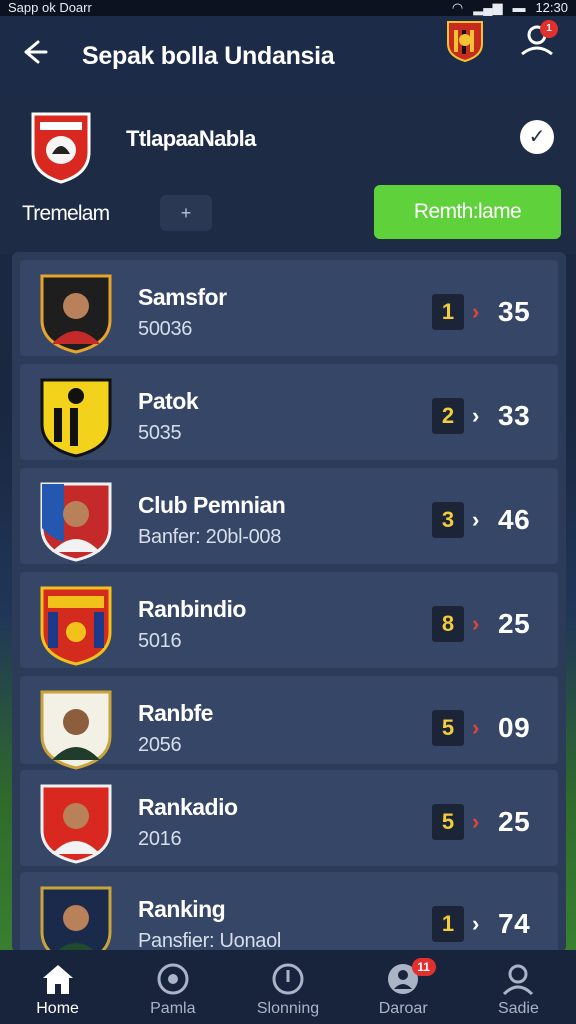 The image size is (576, 1024). Describe the element at coordinates (173, 979) in the screenshot. I see `ball-icon` at that location.